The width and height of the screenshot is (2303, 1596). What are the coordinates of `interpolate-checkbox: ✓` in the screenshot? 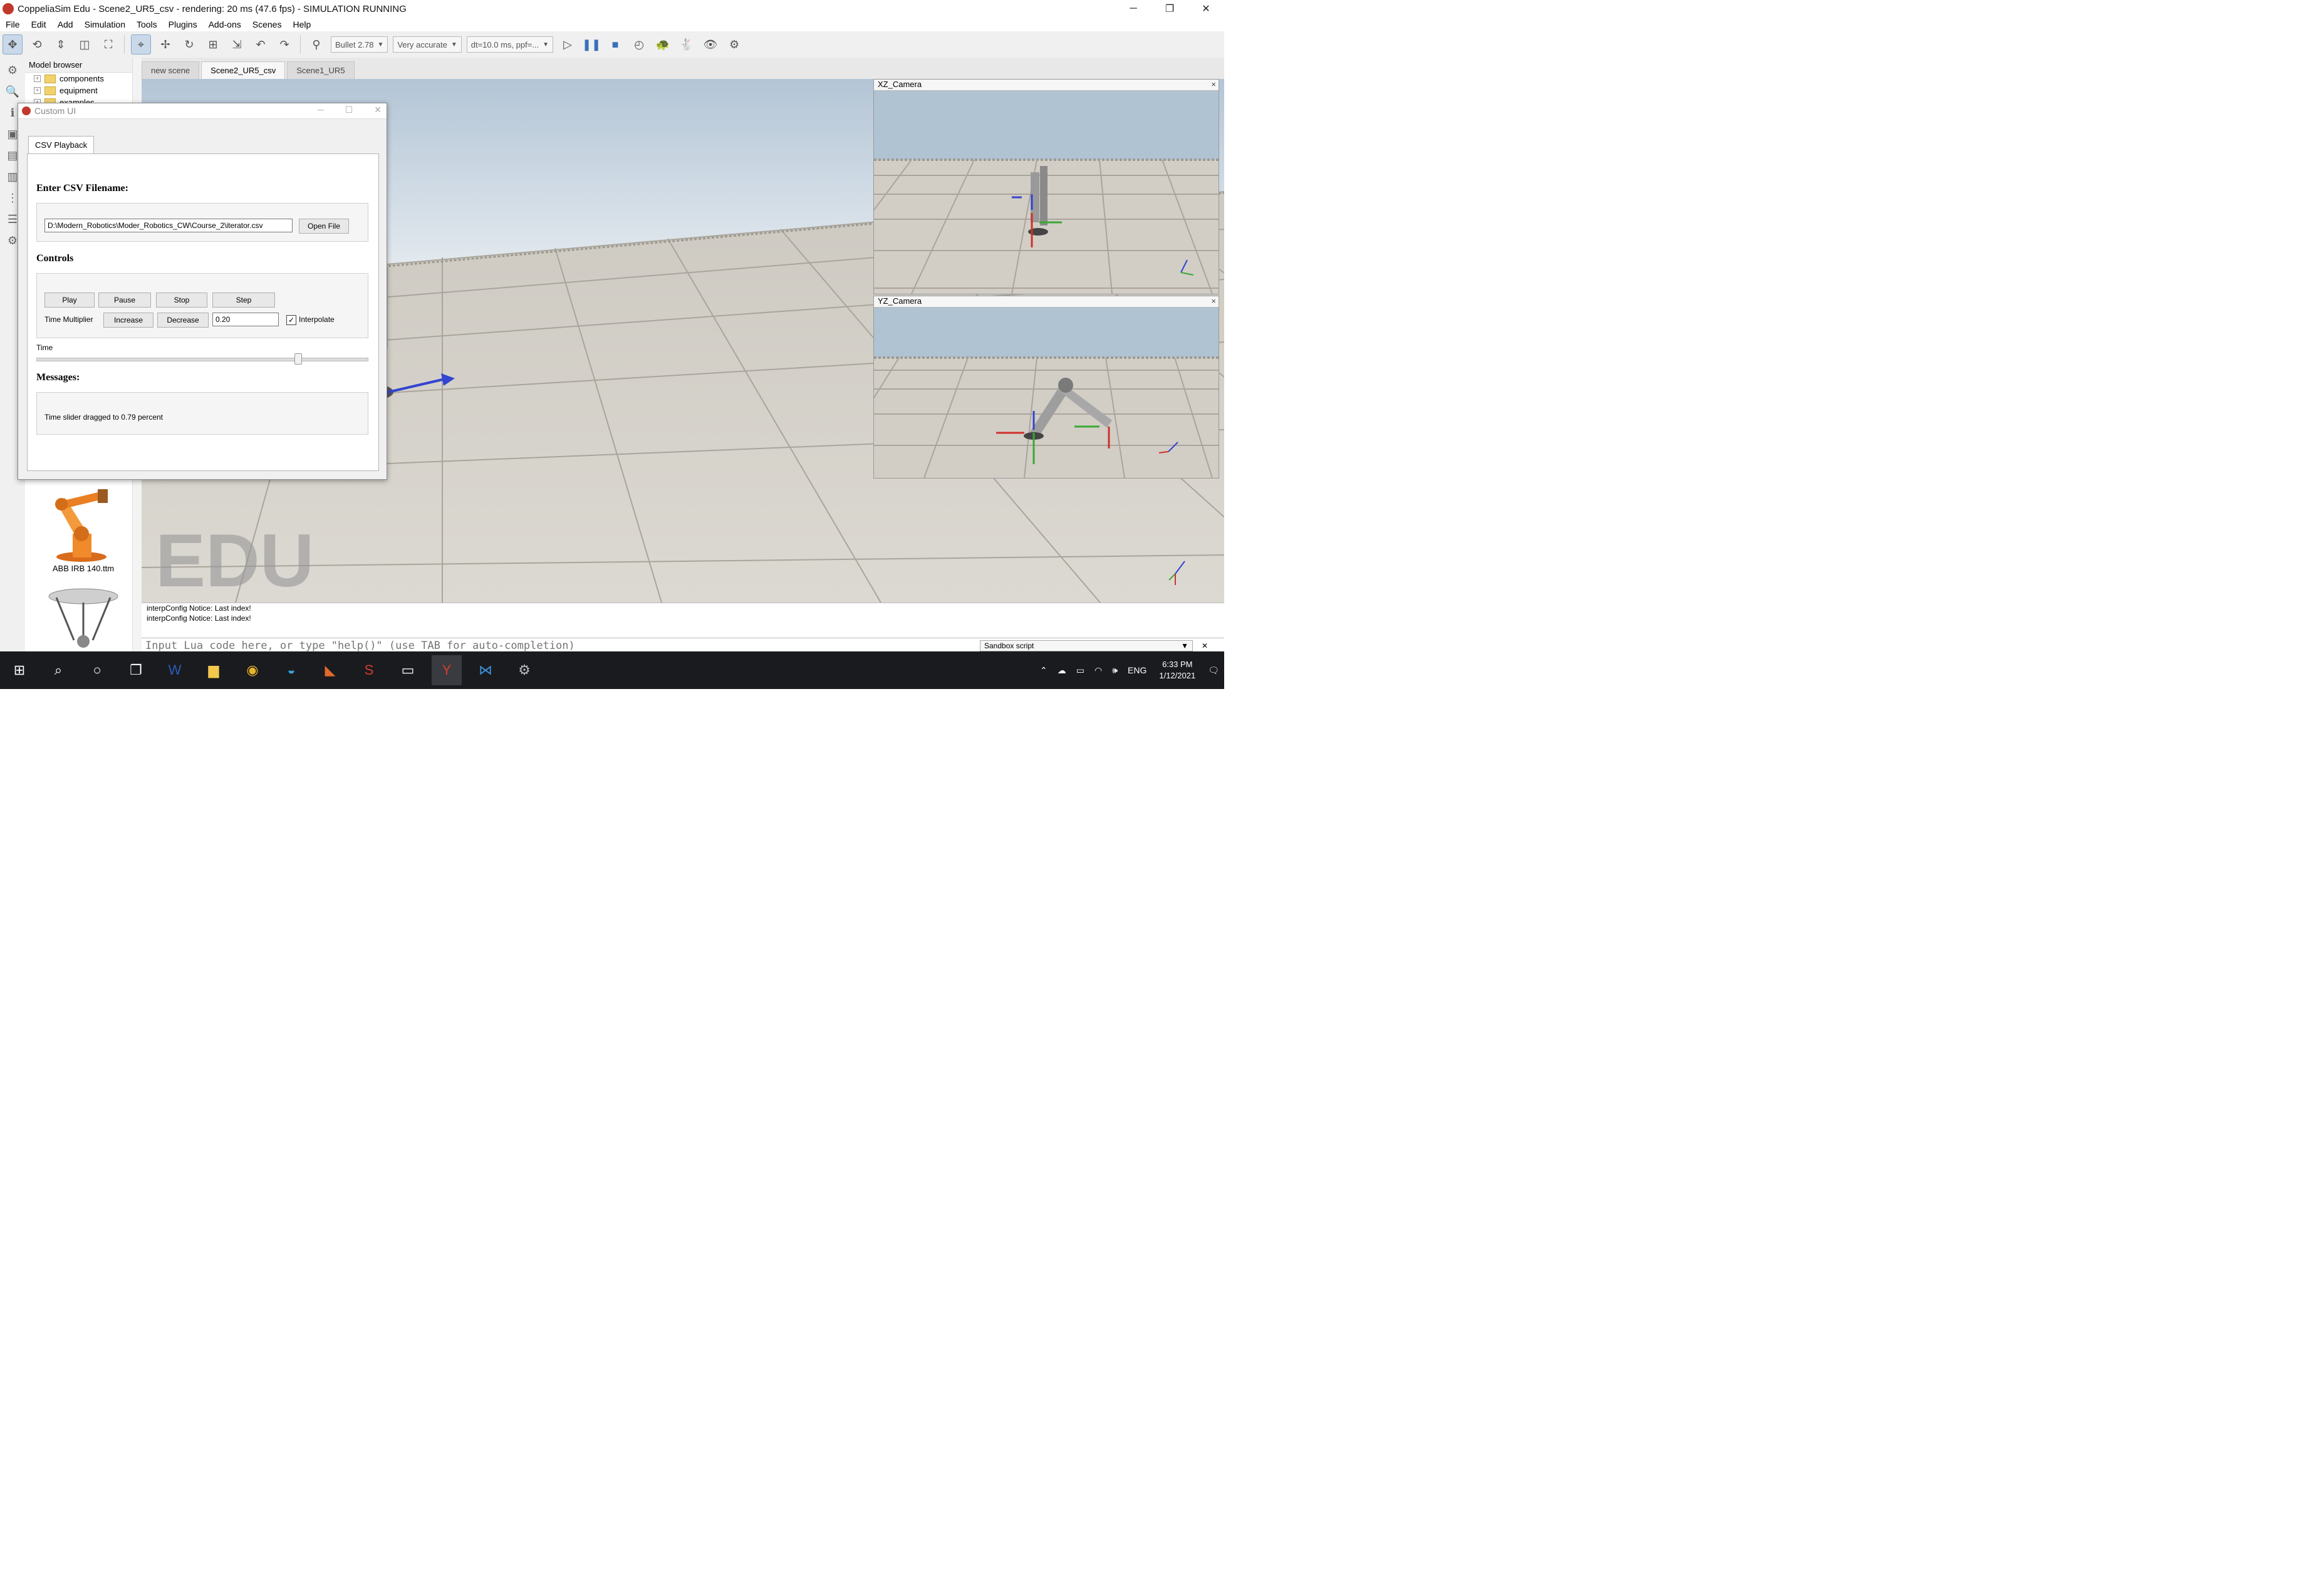 It's located at (291, 320).